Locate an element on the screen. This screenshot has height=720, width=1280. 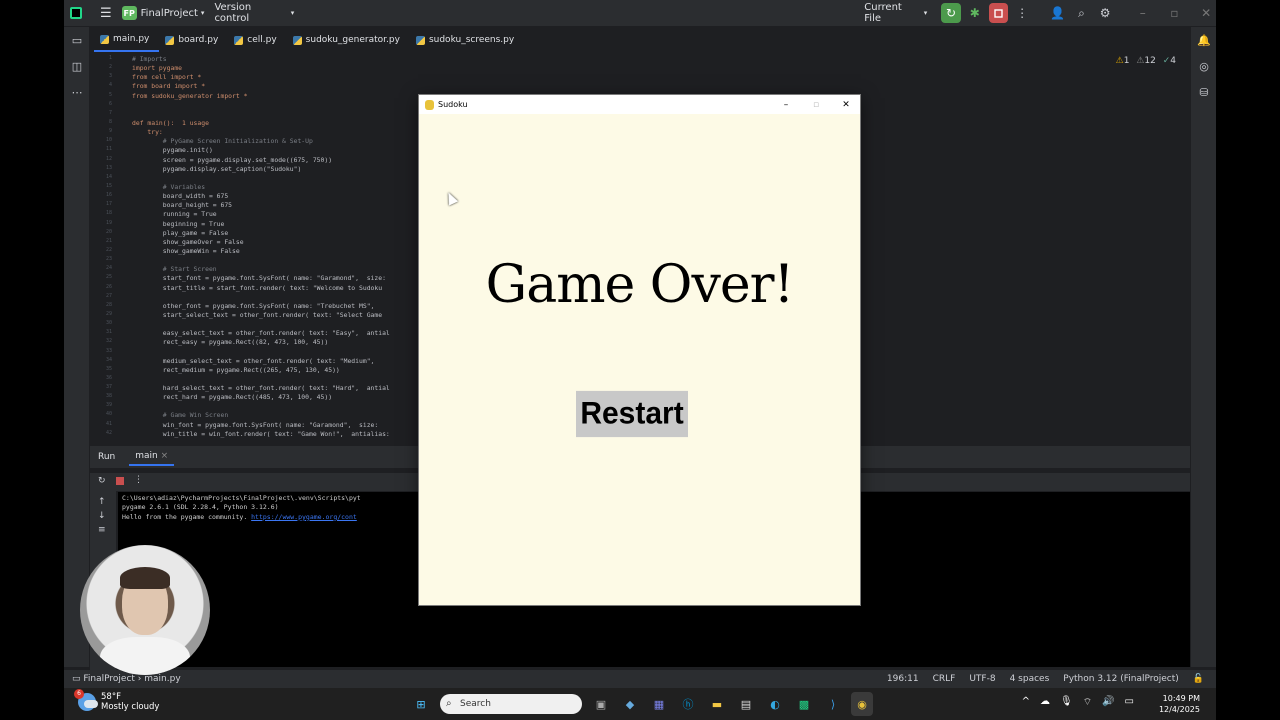
structure-icon: ◫ is located at coordinates (77, 66).